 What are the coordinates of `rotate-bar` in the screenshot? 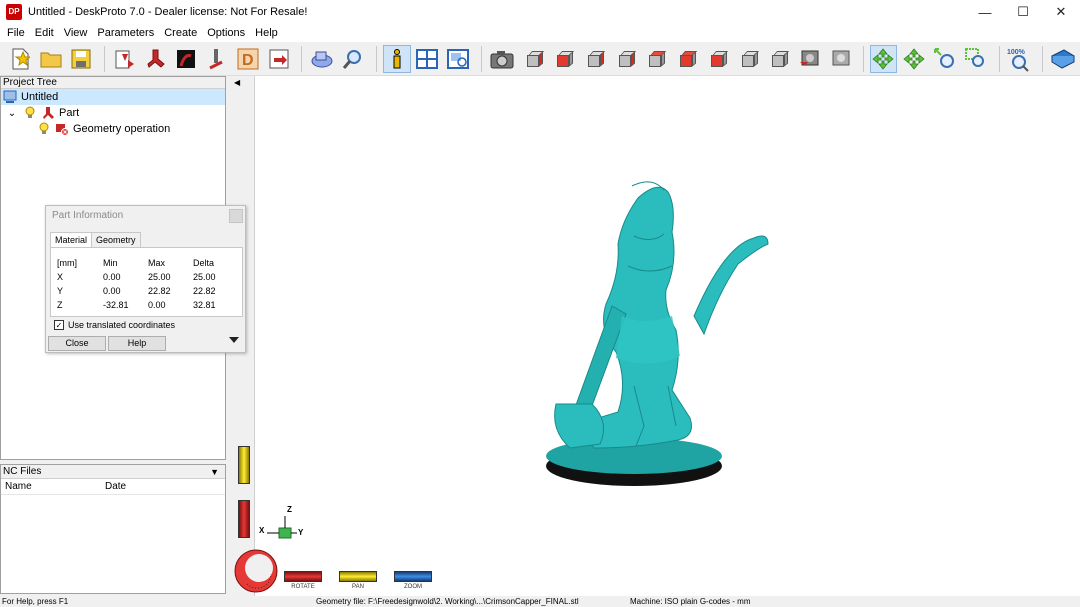 It's located at (303, 576).